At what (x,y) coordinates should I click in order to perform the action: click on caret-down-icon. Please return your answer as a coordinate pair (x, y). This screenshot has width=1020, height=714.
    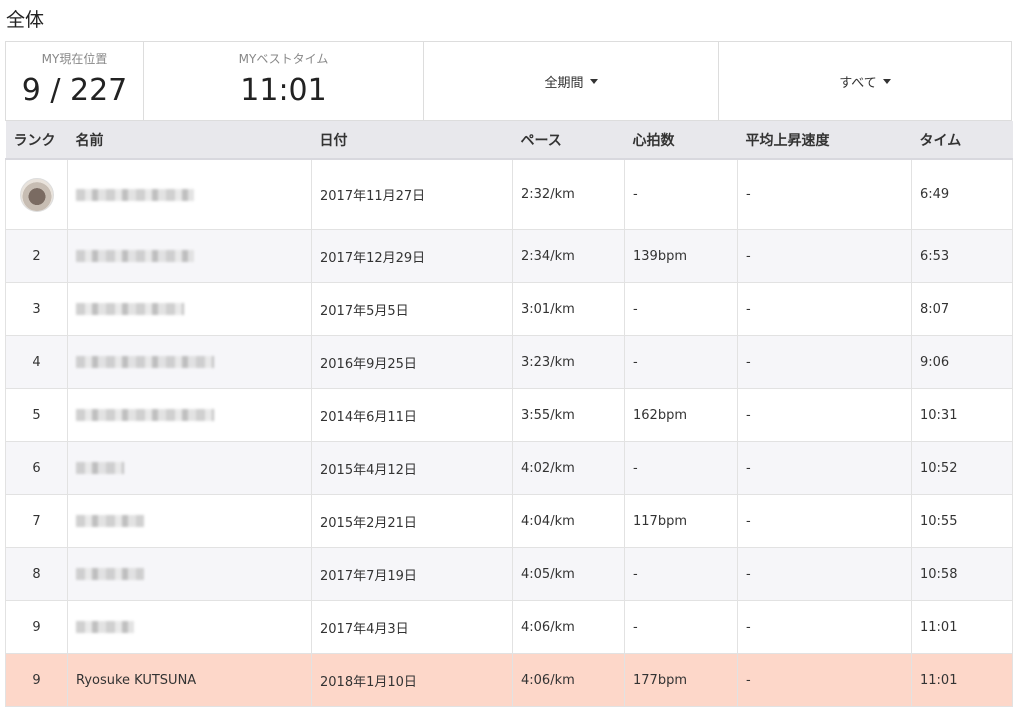
    Looking at the image, I should click on (593, 81).